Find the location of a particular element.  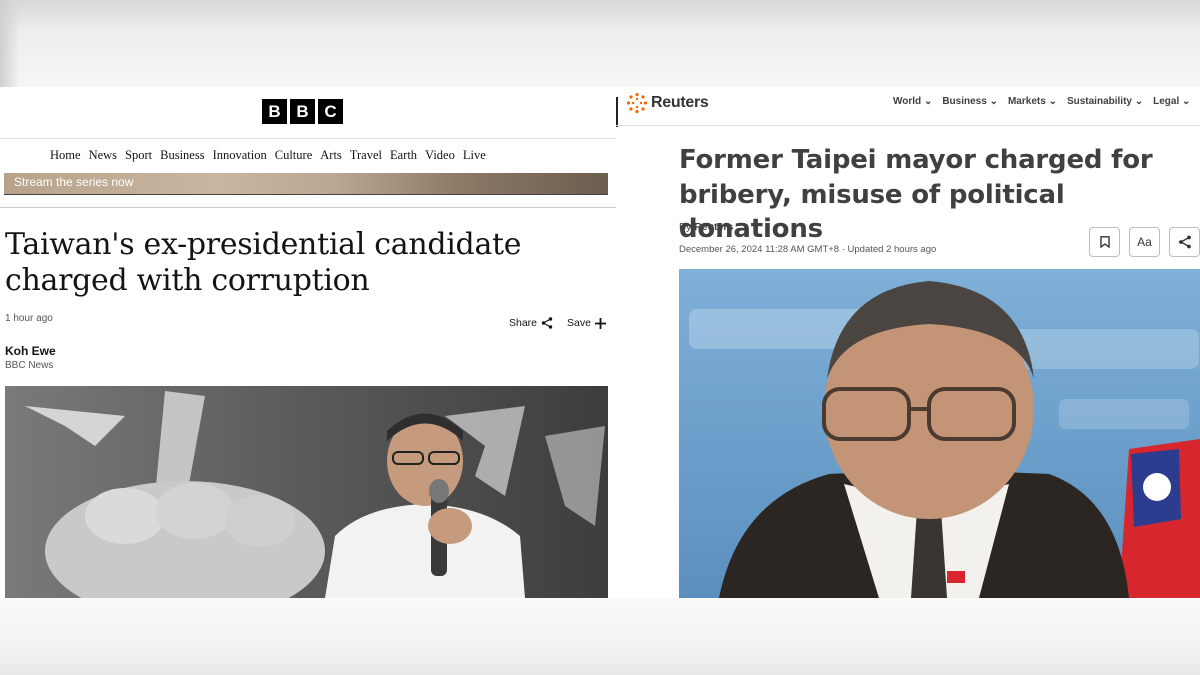

byline-prefix: By is located at coordinates (685, 227).